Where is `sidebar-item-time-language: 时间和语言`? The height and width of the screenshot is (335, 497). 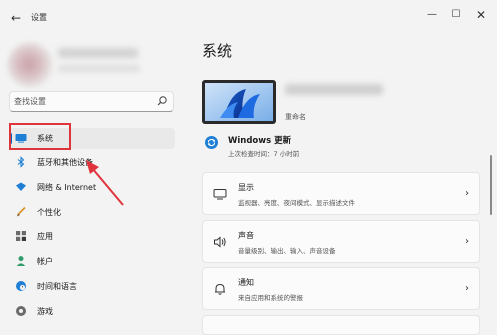
sidebar-item-time-language: 时间和语言 is located at coordinates (92, 286).